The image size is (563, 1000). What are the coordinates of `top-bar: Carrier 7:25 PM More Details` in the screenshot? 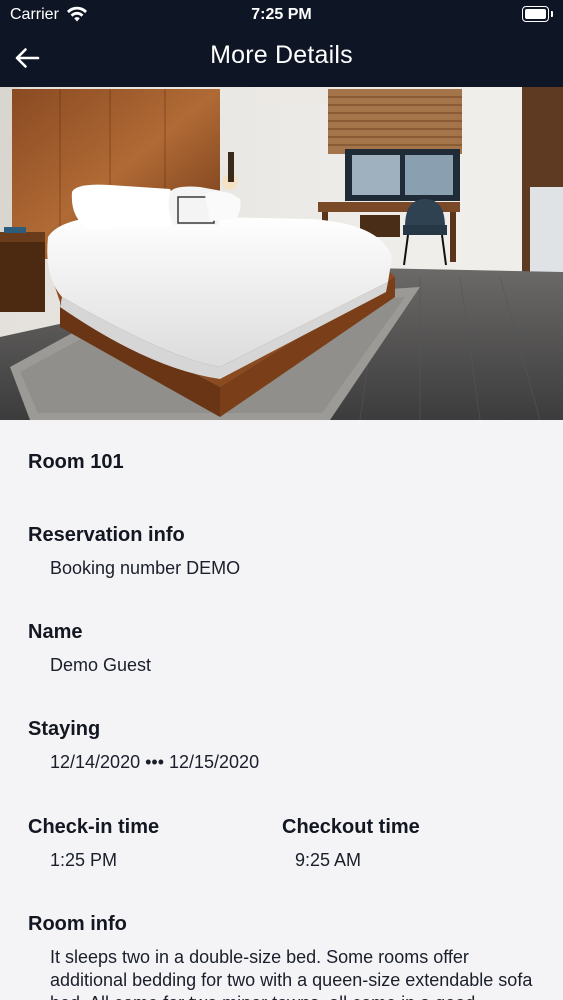 It's located at (281, 43).